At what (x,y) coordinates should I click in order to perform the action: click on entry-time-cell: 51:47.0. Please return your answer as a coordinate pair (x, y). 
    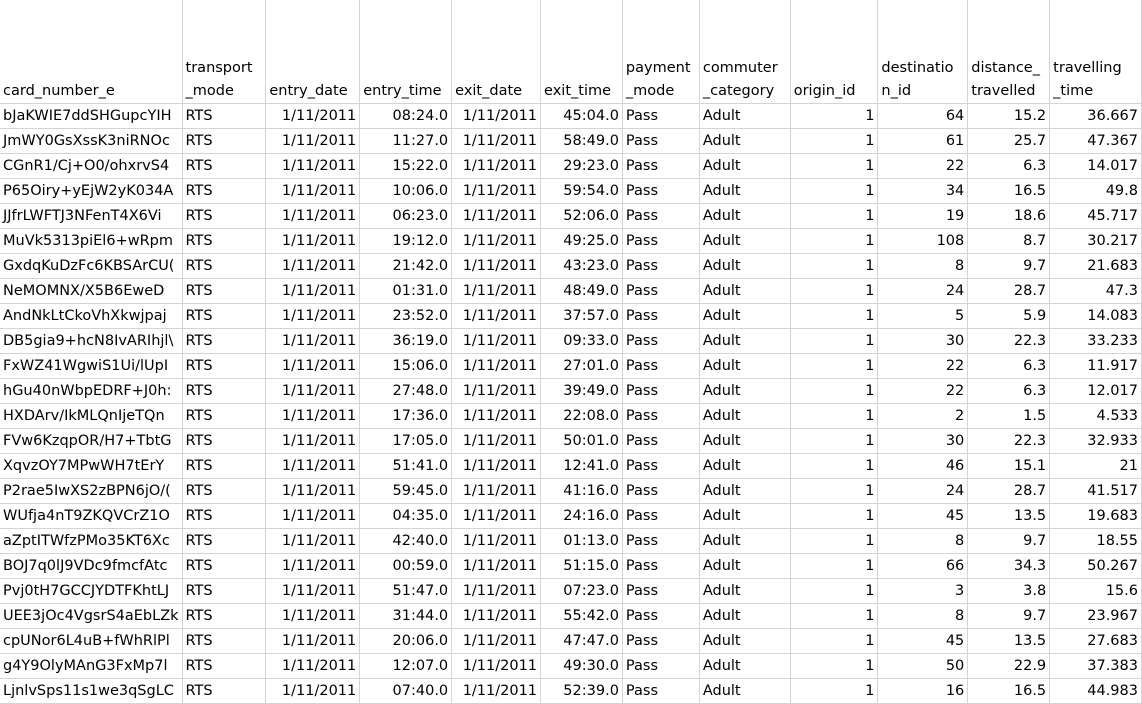
    Looking at the image, I should click on (406, 591).